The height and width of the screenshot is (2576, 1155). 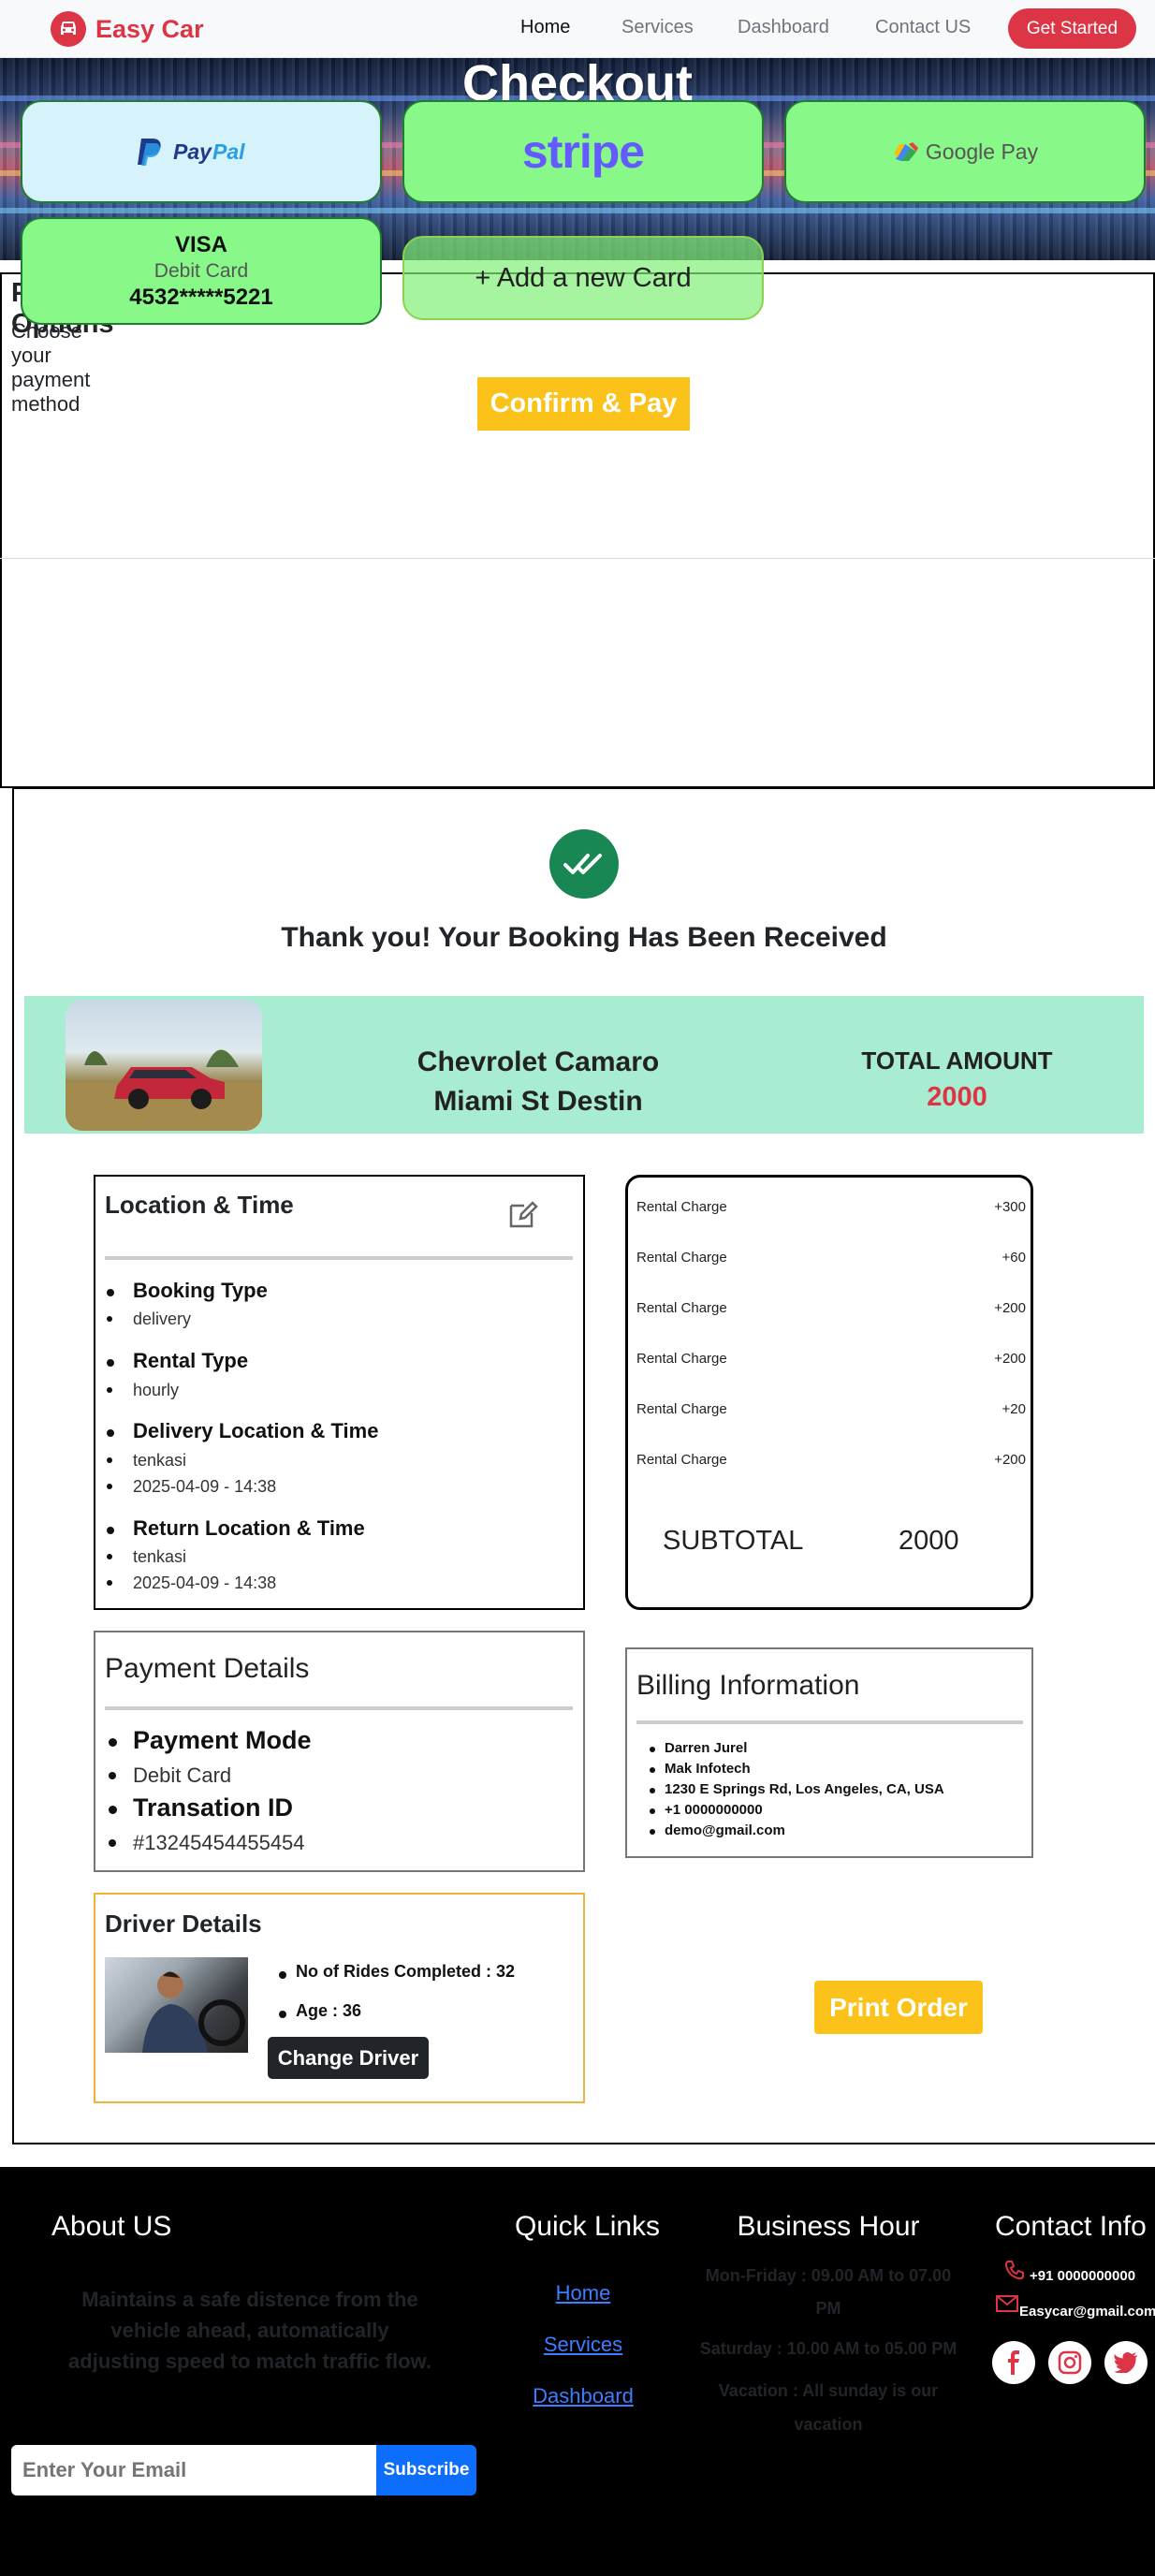 I want to click on billing-address: 1230 E Springs Rd, Los Angeles, CA, USA, so click(x=804, y=1789).